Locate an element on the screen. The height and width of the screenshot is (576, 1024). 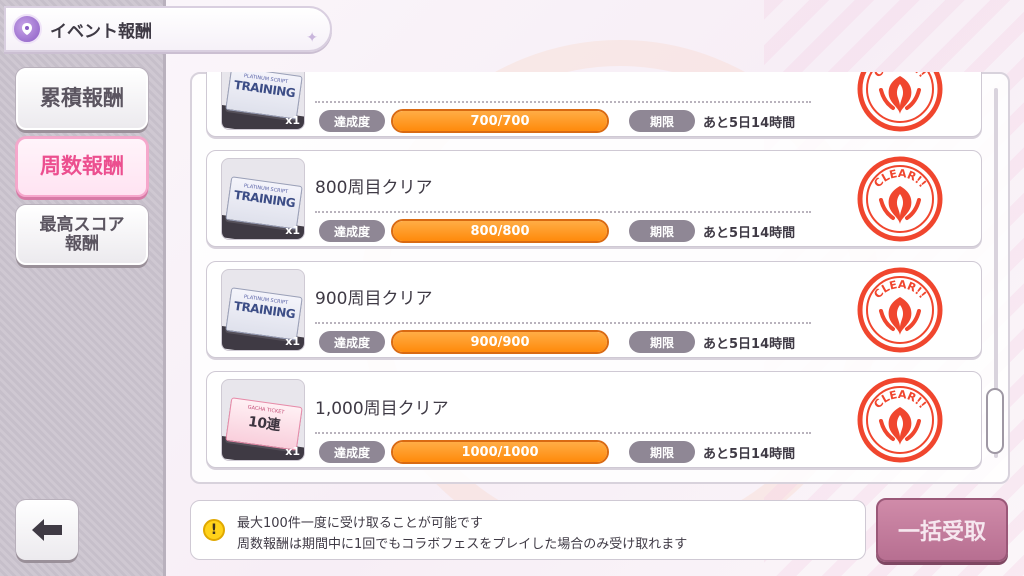
progress-value: 1000/1000 is located at coordinates (500, 452).